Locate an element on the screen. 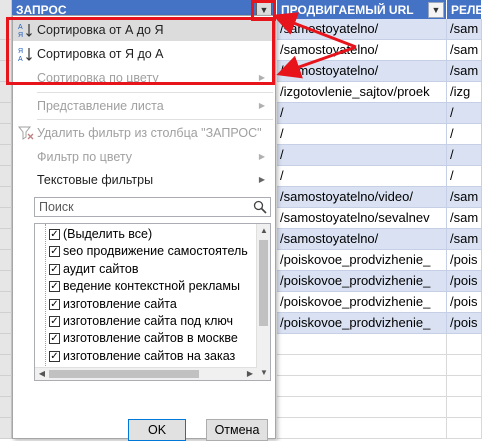 The height and width of the screenshot is (441, 482). horizontal-scrollbar: ◀ ▶ is located at coordinates (146, 373).